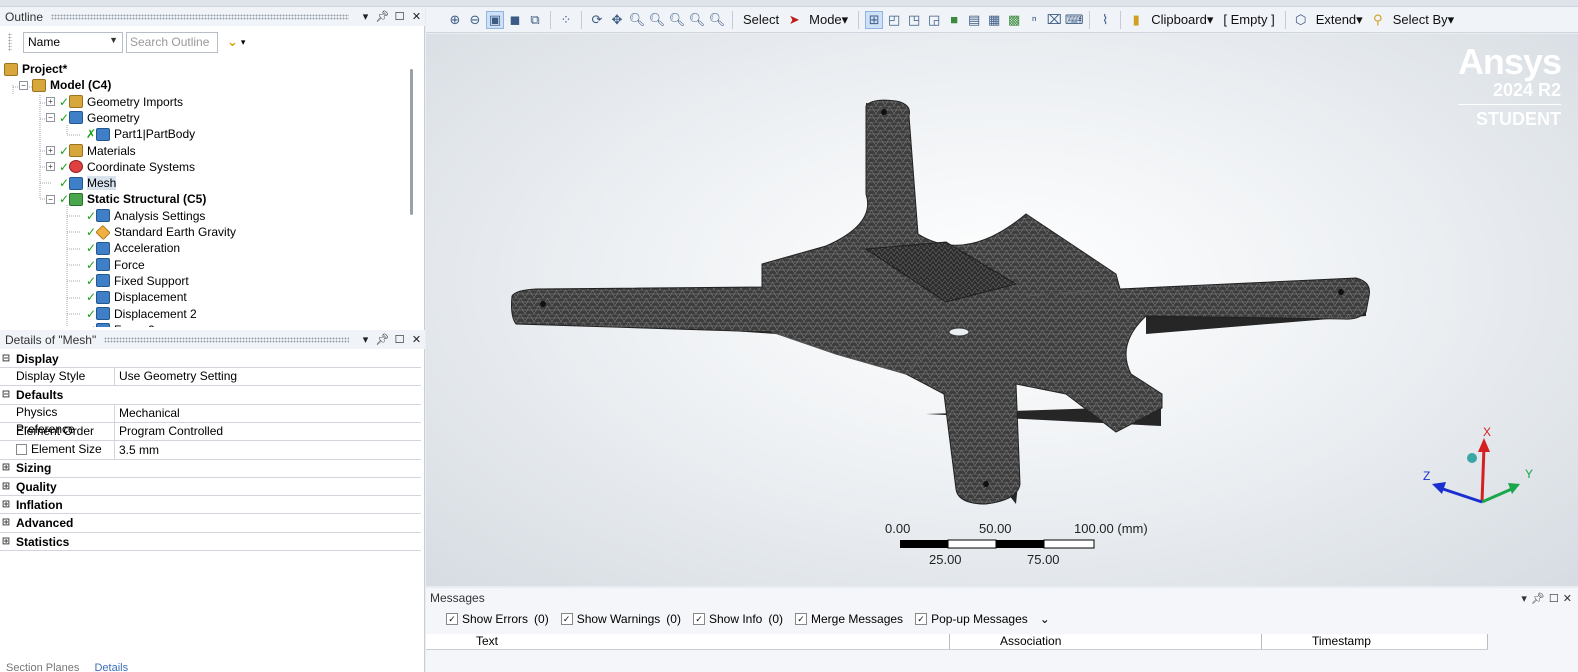  What do you see at coordinates (35, 69) in the screenshot?
I see `tree-item: Project*` at bounding box center [35, 69].